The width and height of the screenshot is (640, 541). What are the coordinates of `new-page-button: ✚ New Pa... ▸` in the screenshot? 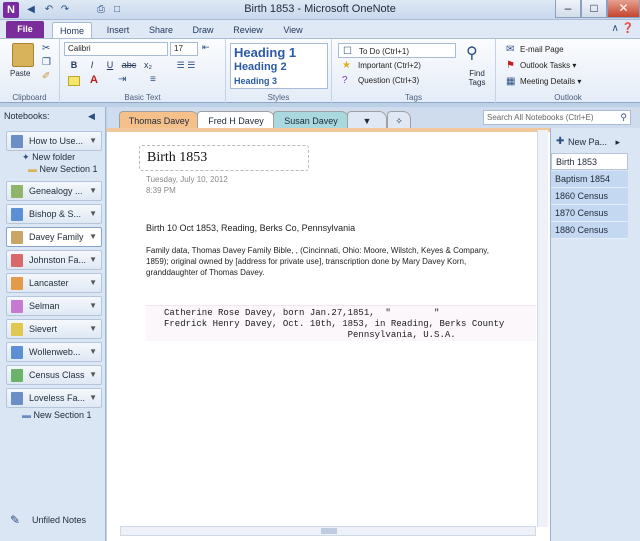 It's located at (588, 142).